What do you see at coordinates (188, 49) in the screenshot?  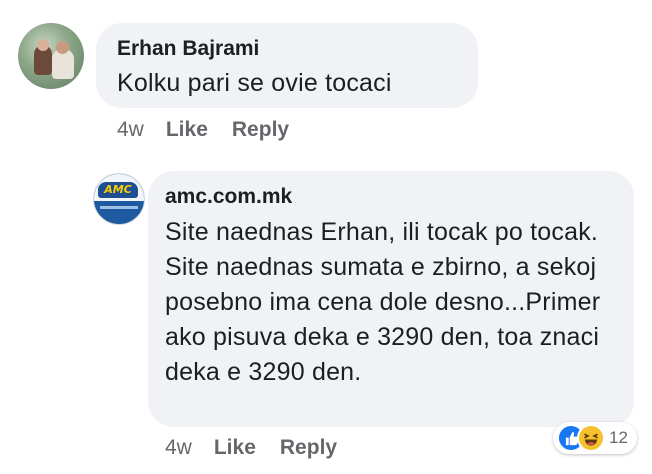 I see `comment-author: Erhan Bajrami` at bounding box center [188, 49].